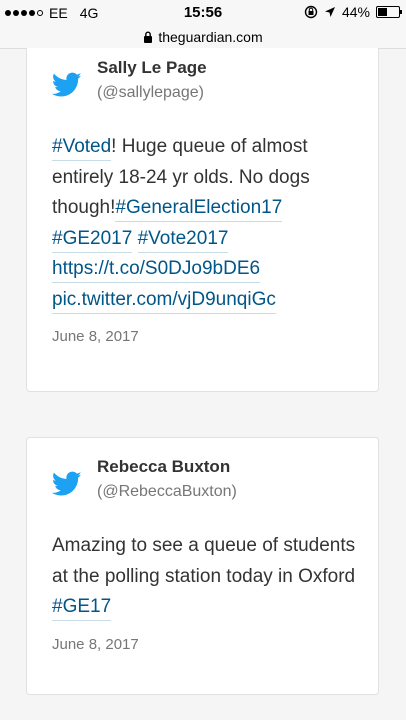  Describe the element at coordinates (311, 12) in the screenshot. I see `rotation-lock-icon` at that location.